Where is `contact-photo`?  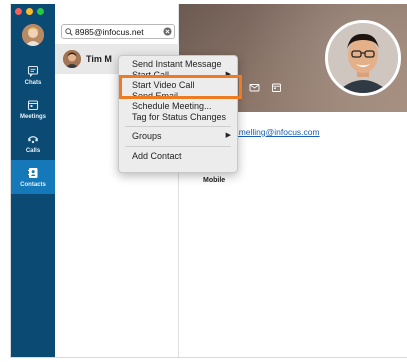 contact-photo is located at coordinates (363, 58).